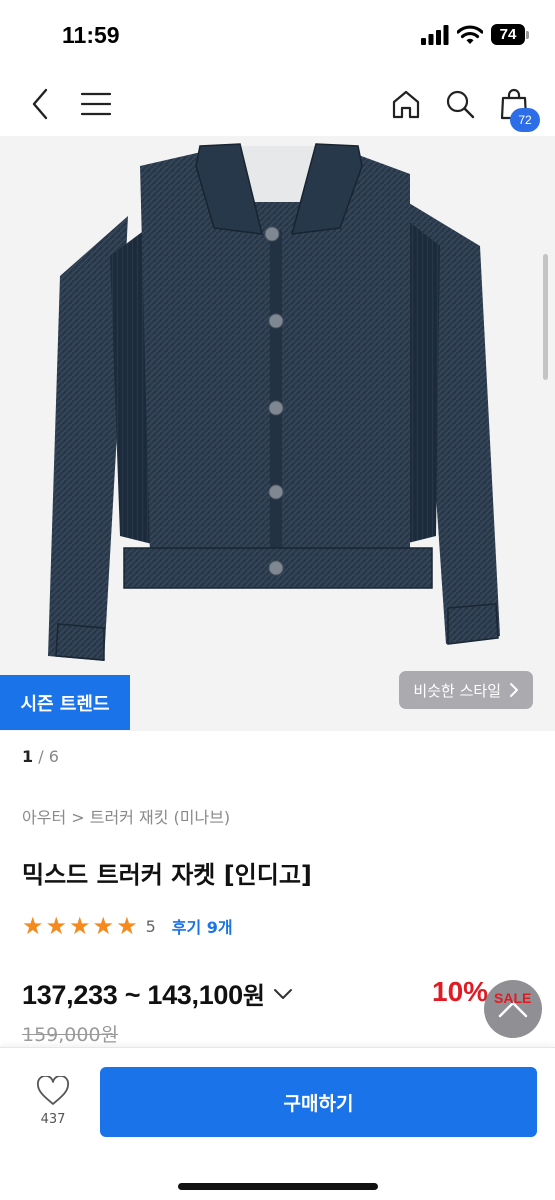 Image resolution: width=555 pixels, height=1200 pixels. Describe the element at coordinates (253, 996) in the screenshot. I see `price-unit: 원` at that location.